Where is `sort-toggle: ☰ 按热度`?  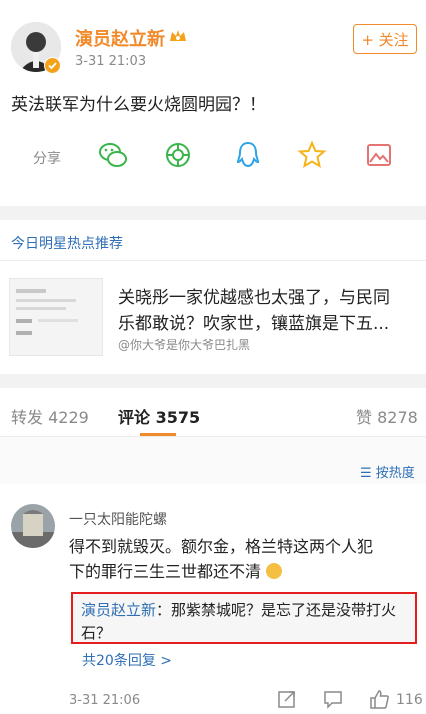
sort-toggle: ☰ 按热度 is located at coordinates (387, 471).